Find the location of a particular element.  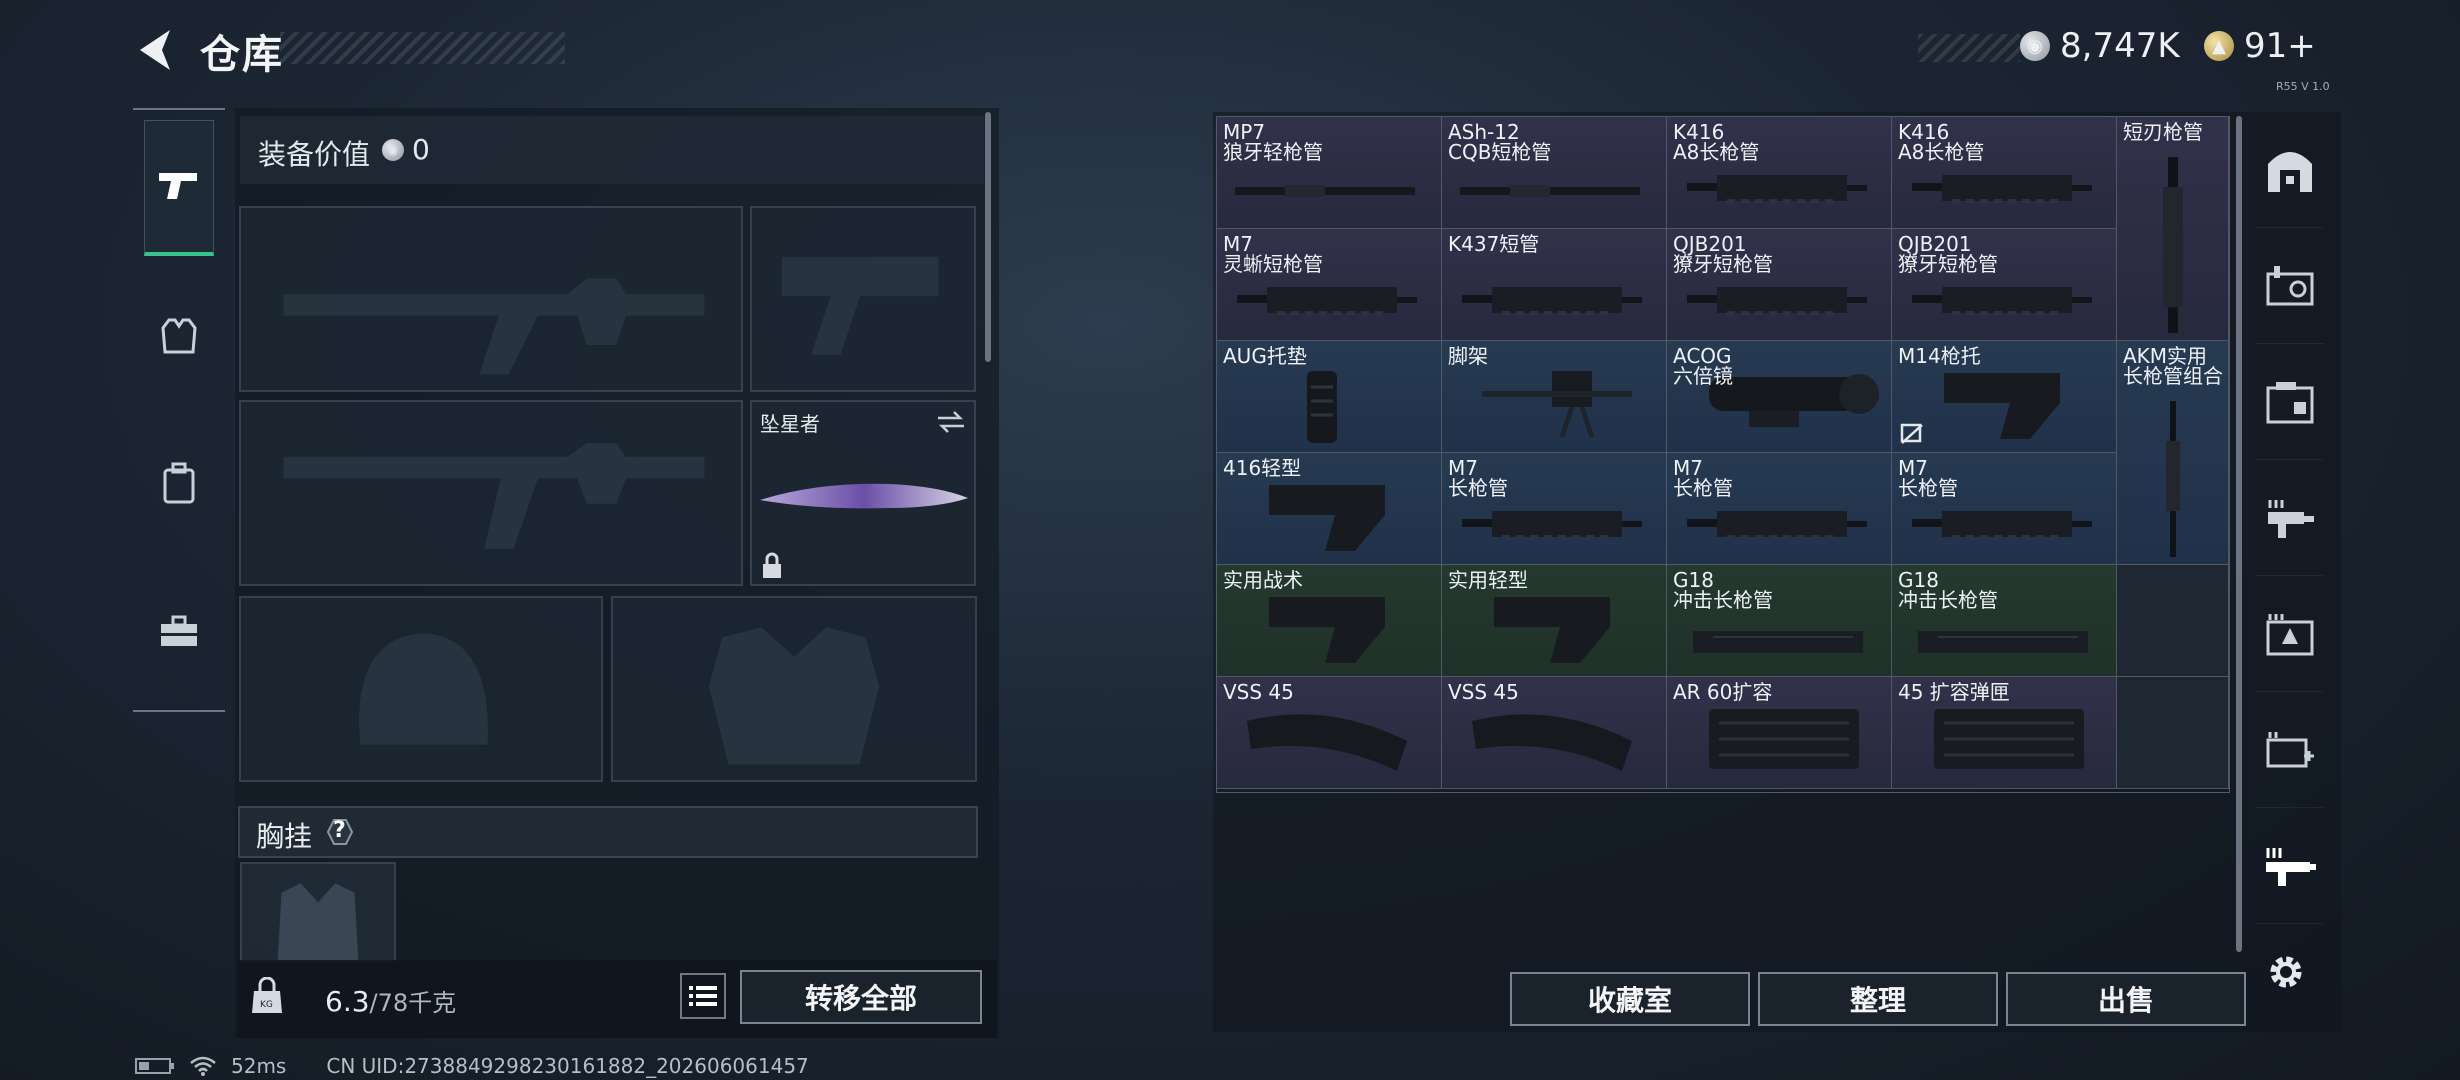

item-subname: CQB短枪管 is located at coordinates (1500, 152).